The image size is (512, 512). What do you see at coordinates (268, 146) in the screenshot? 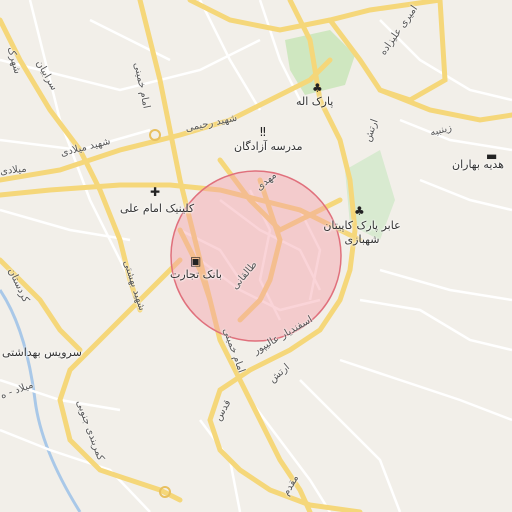
I see `poi-label-madrese-azadegan: مدرسه آزادگان` at bounding box center [268, 146].